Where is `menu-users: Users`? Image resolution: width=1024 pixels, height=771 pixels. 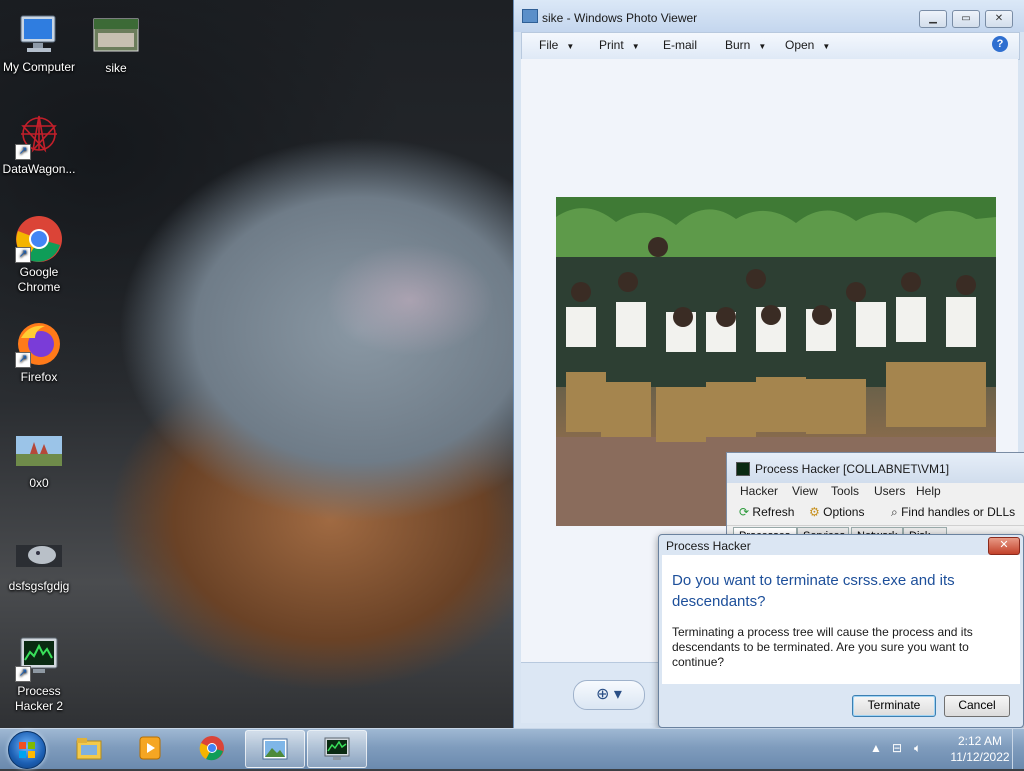 menu-users: Users is located at coordinates (889, 491).